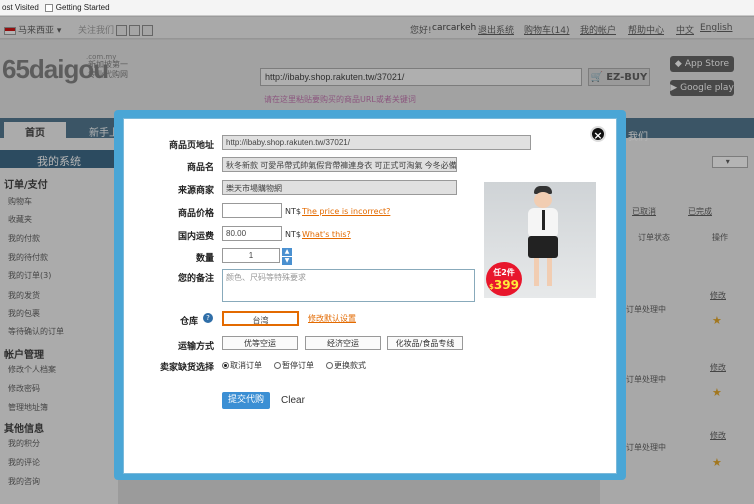 This screenshot has width=754, height=504. What do you see at coordinates (504, 272) in the screenshot?
I see `promo-text: 任2件` at bounding box center [504, 272].